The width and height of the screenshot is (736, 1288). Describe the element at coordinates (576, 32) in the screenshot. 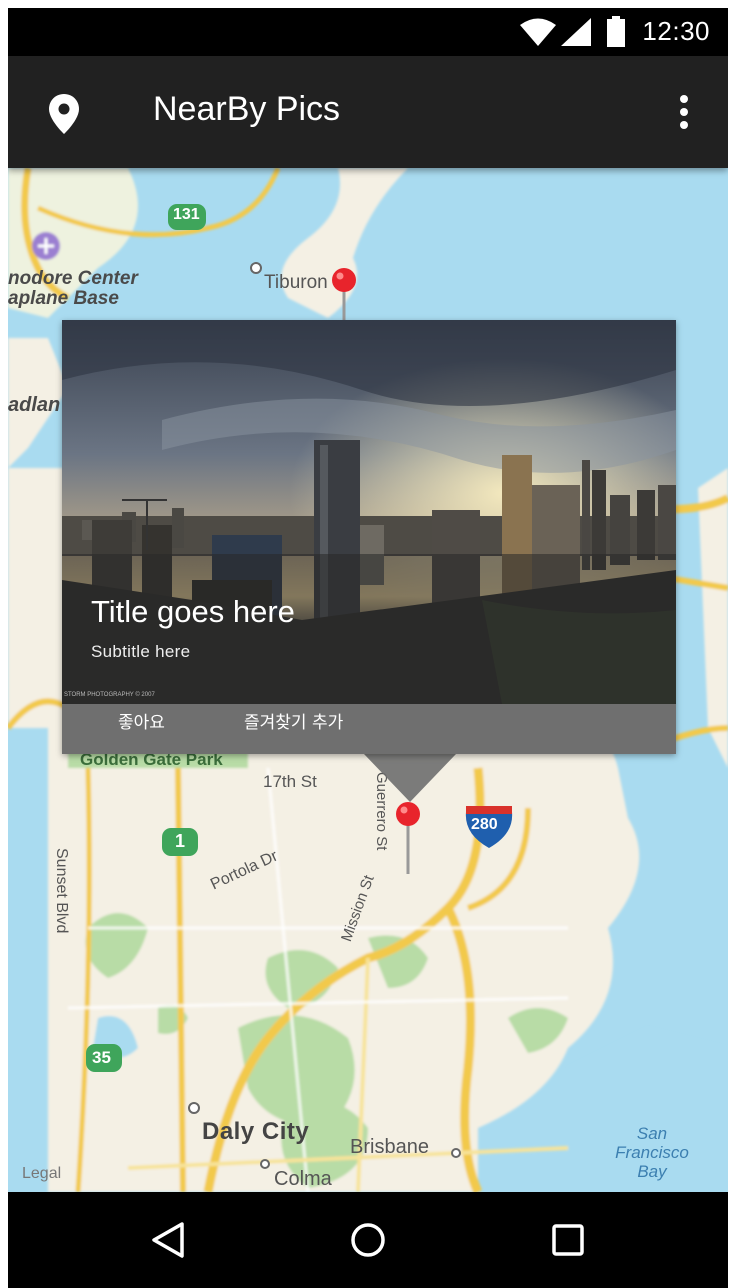

I see `signal-icon` at that location.